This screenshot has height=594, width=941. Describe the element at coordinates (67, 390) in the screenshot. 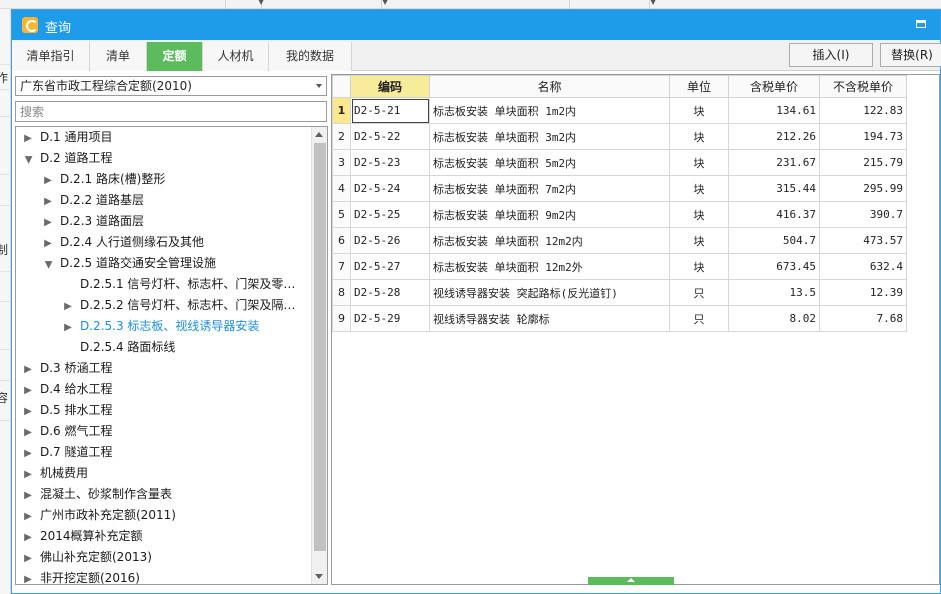

I see `tree-node: ▶ D.4 给水工程` at that location.